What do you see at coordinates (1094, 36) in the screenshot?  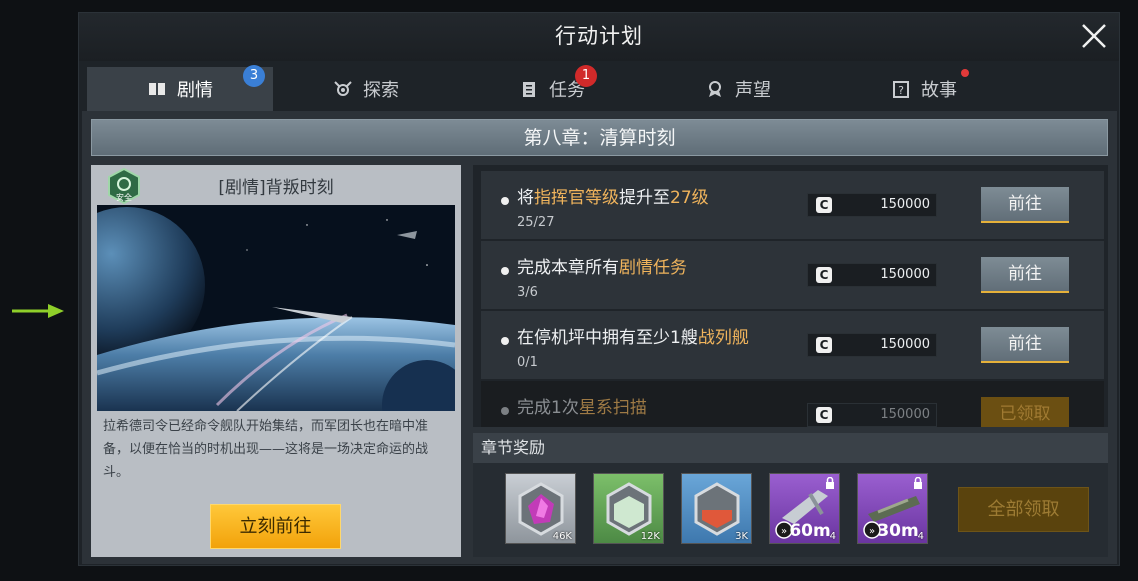 I see `close-icon` at bounding box center [1094, 36].